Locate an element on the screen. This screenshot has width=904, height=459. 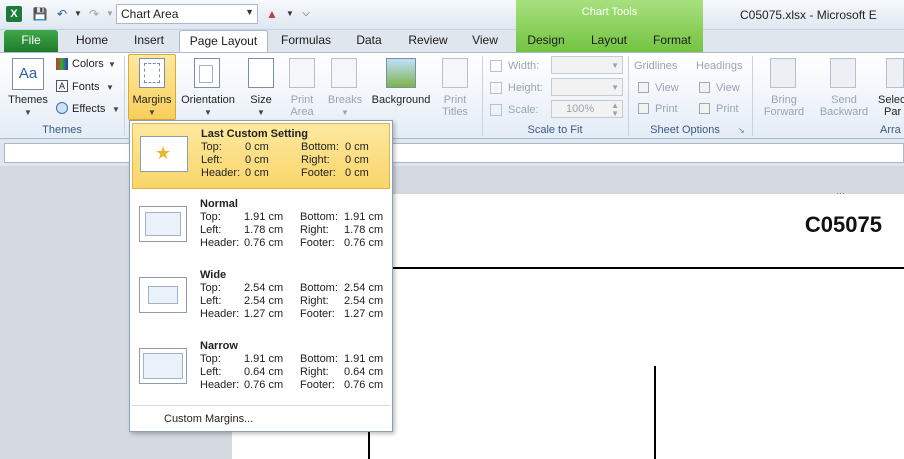
header-value: 0.76 cm is located at coordinates (264, 385).